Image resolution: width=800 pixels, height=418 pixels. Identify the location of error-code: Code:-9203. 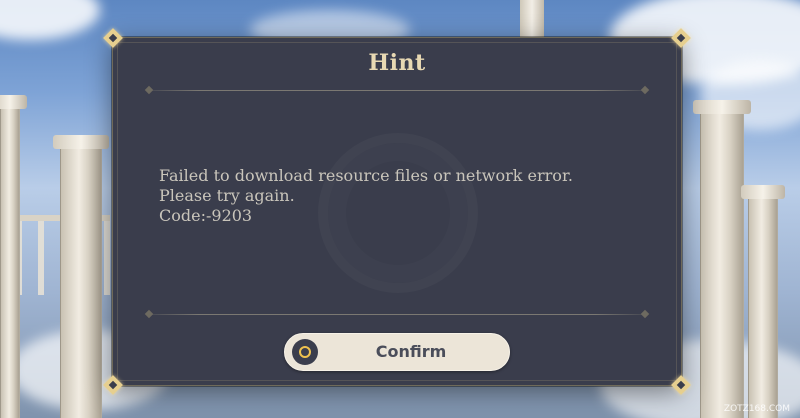
(206, 215).